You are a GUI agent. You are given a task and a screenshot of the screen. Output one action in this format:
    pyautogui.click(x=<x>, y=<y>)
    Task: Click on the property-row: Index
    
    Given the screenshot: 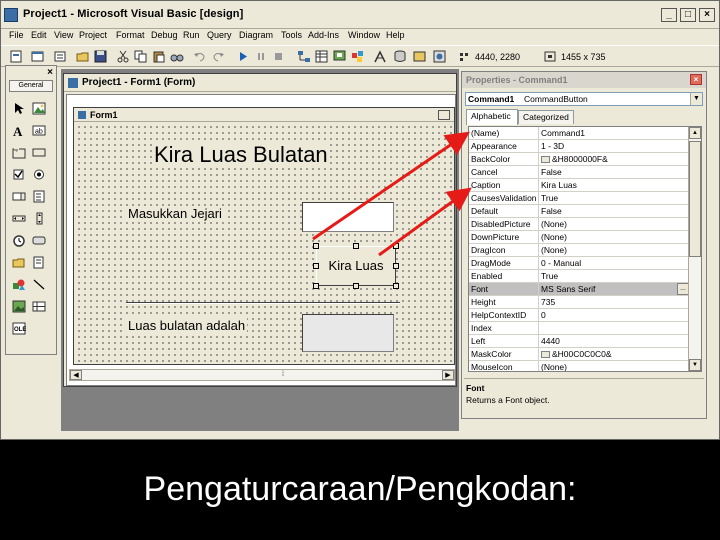 What is the action you would take?
    pyautogui.click(x=579, y=328)
    